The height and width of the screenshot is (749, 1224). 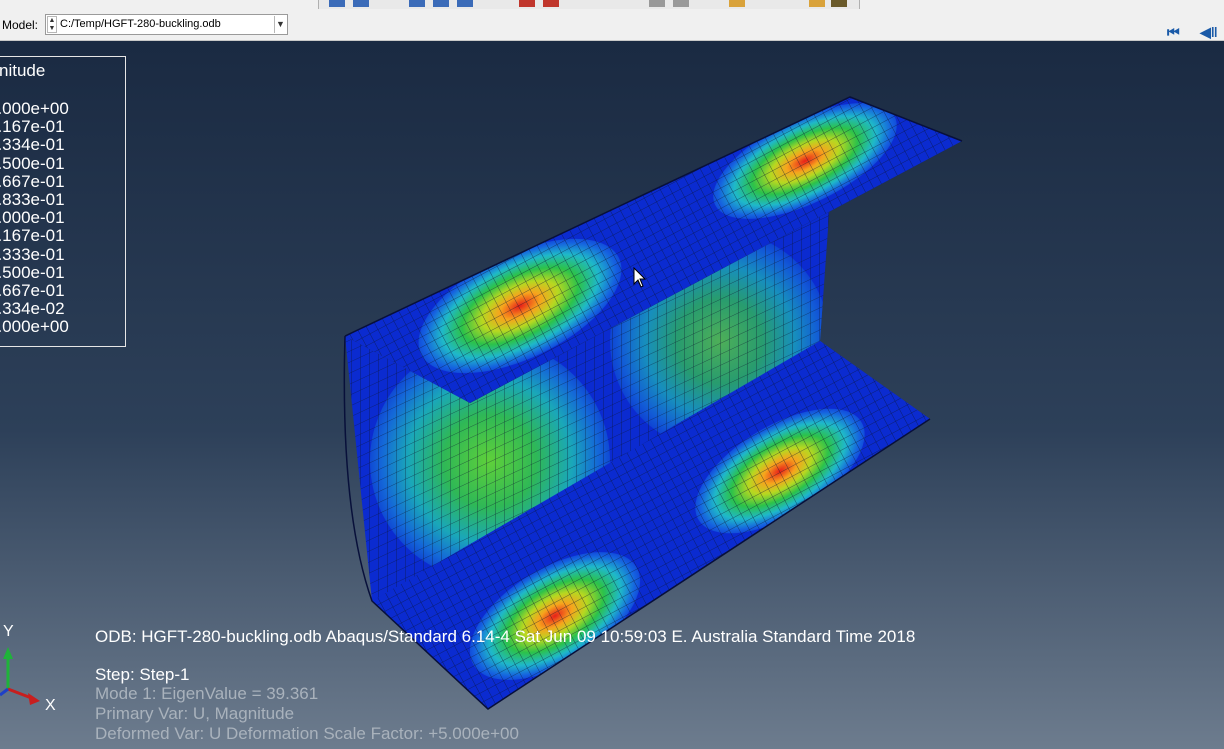 What do you see at coordinates (32, 236) in the screenshot?
I see `legend-value: 4.167e-01` at bounding box center [32, 236].